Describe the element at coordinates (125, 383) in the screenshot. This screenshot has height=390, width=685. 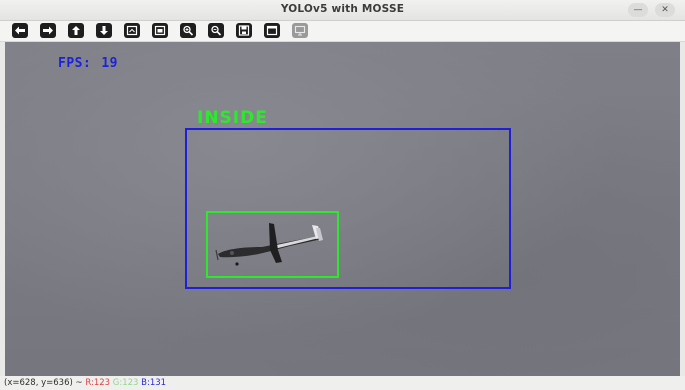
I see `pixel-green-value: G:123` at that location.